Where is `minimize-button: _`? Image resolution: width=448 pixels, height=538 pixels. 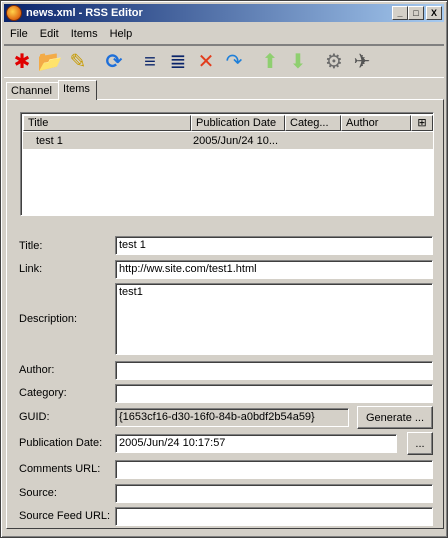
minimize-button: _ is located at coordinates (400, 13).